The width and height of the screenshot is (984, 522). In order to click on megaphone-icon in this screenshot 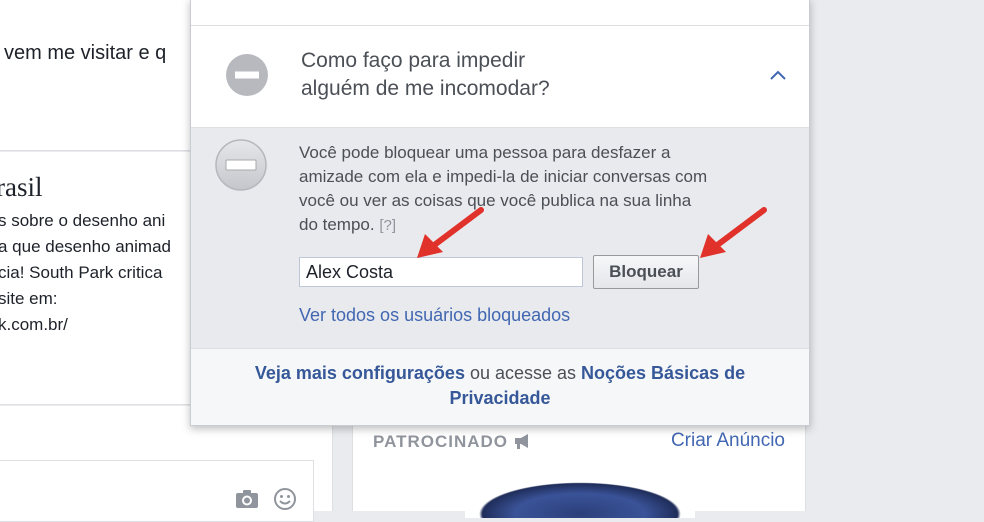, I will do `click(521, 441)`.